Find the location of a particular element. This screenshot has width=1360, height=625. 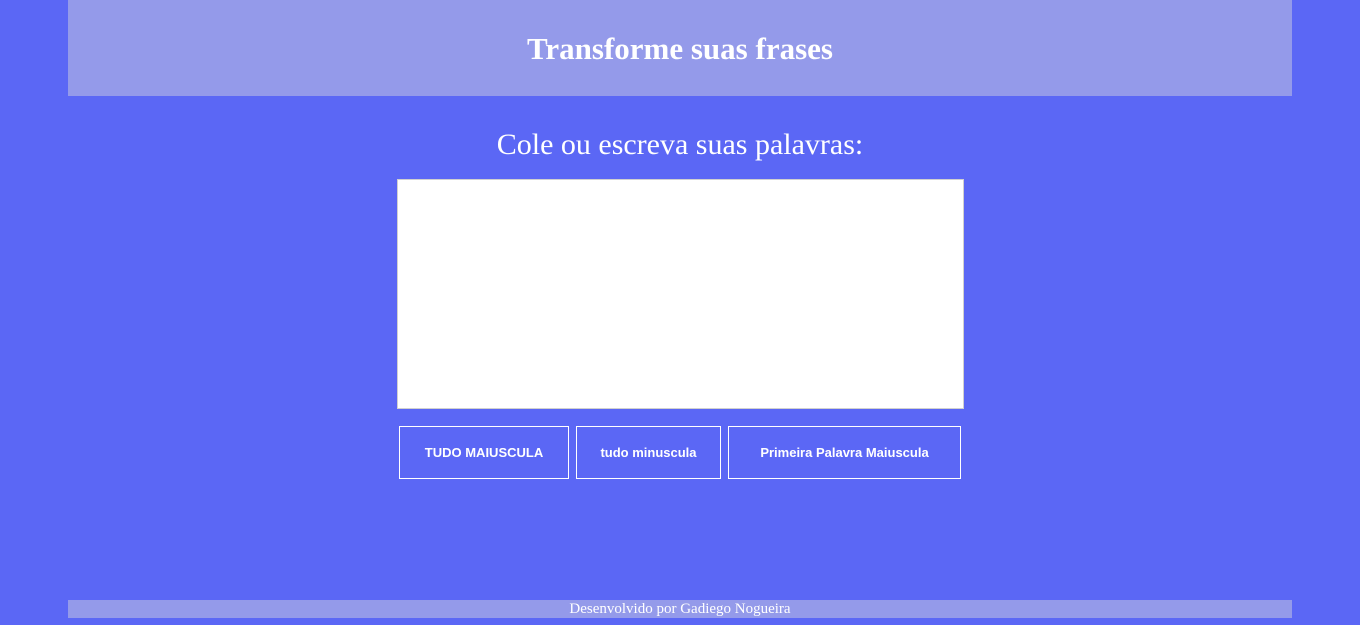

page-title: Transforme suas frases is located at coordinates (680, 48).